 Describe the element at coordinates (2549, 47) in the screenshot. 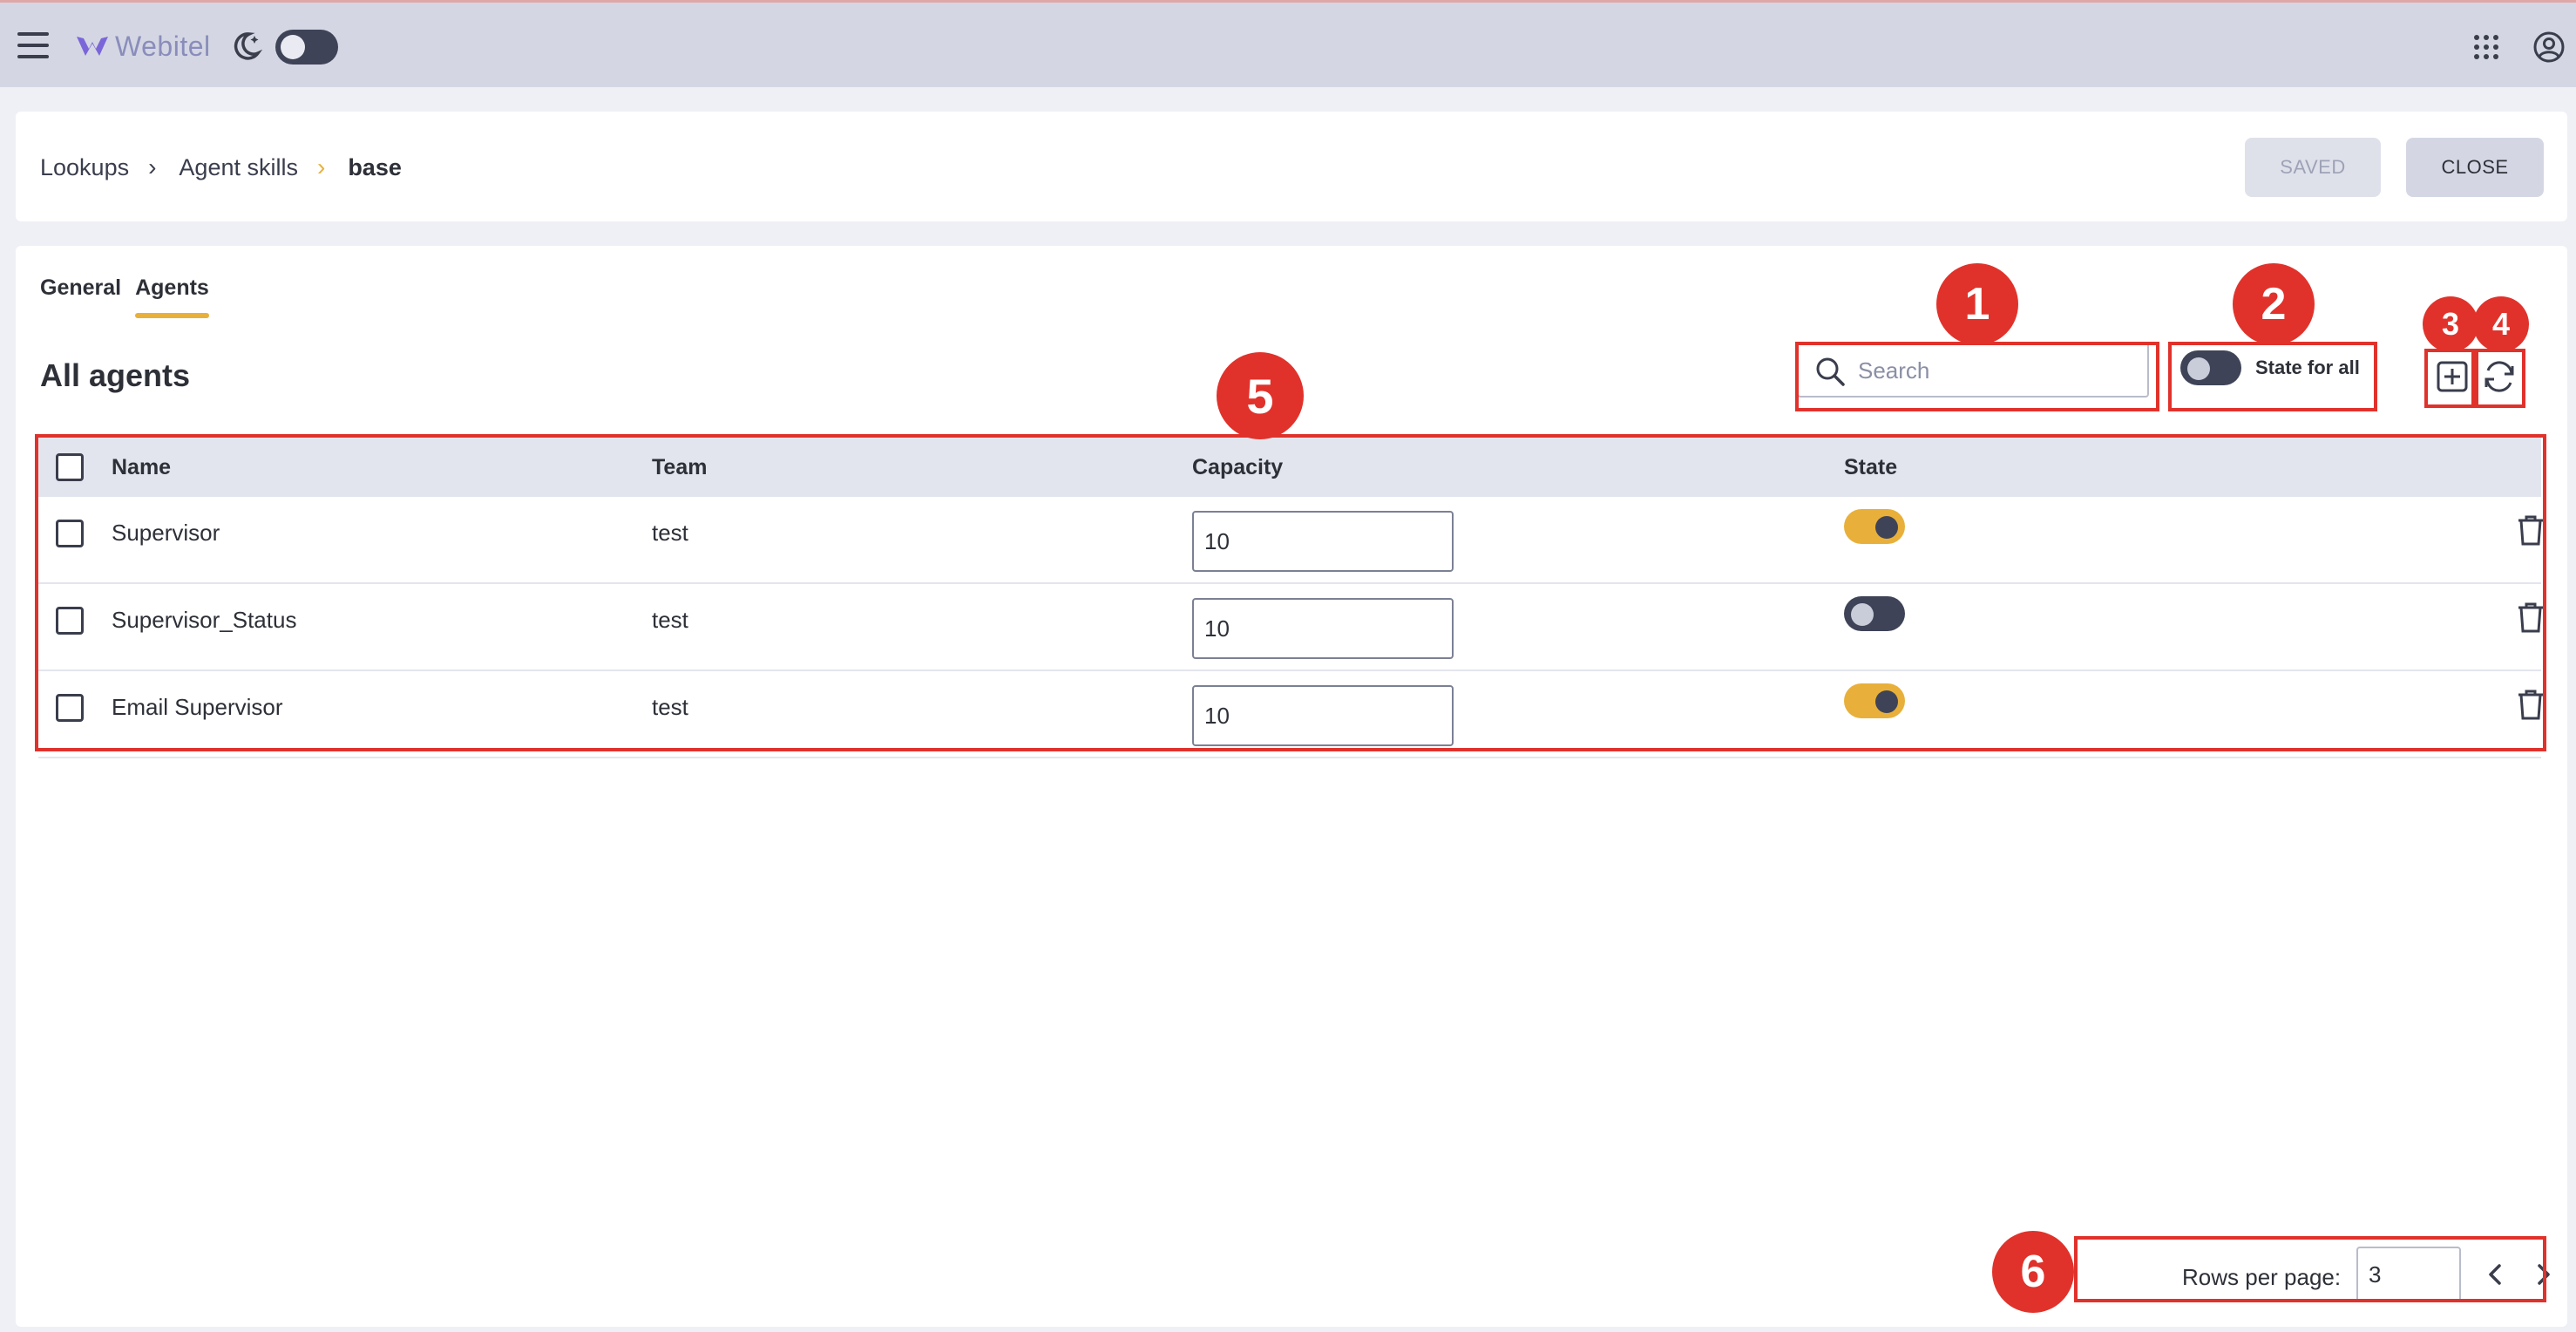

I see `account-icon` at that location.